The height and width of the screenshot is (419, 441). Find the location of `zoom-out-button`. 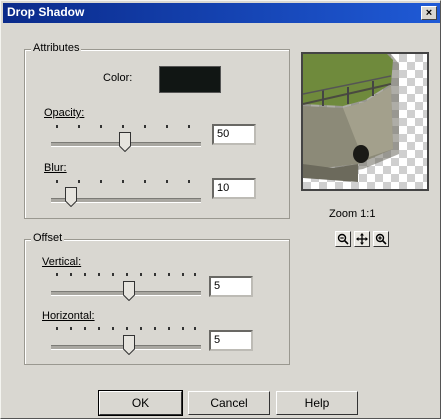

zoom-out-button is located at coordinates (343, 239).